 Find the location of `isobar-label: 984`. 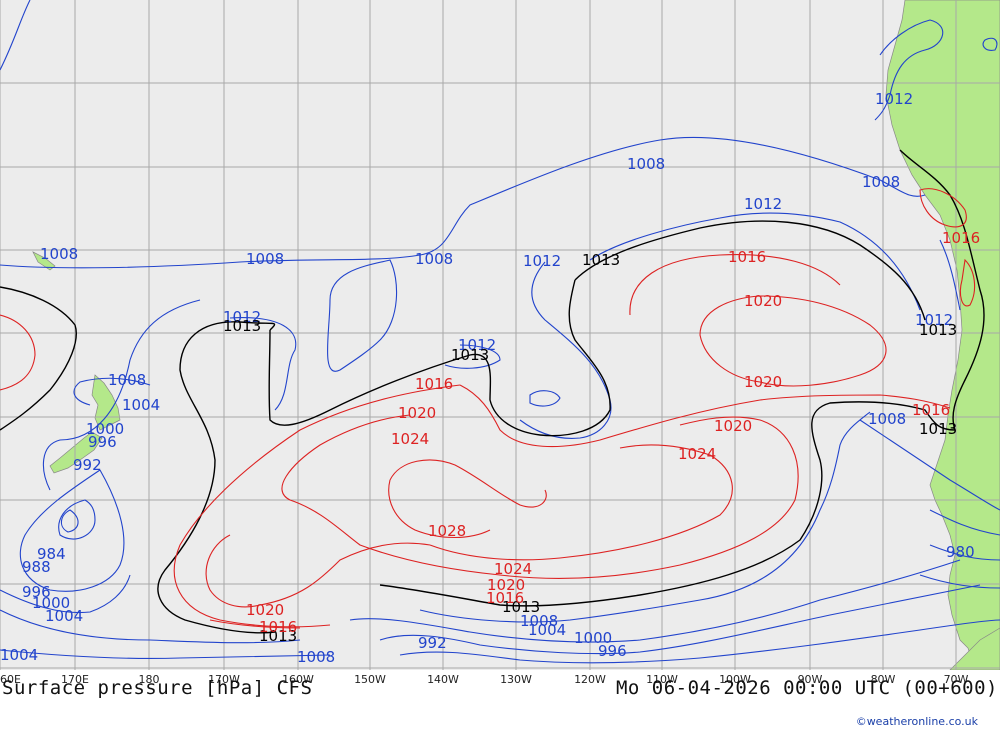

isobar-label: 984 is located at coordinates (51, 554).